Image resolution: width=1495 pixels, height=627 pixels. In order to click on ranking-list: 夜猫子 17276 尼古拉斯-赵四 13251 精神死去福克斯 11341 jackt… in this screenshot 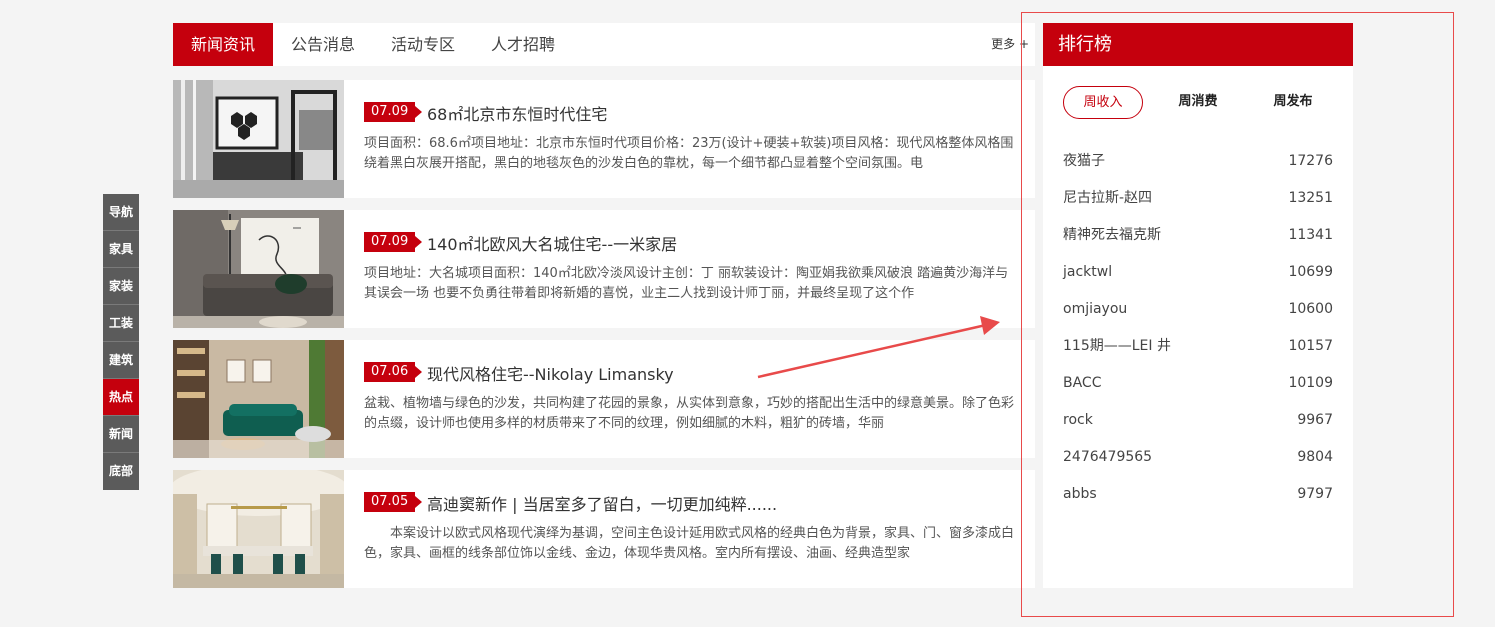, I will do `click(1198, 328)`.